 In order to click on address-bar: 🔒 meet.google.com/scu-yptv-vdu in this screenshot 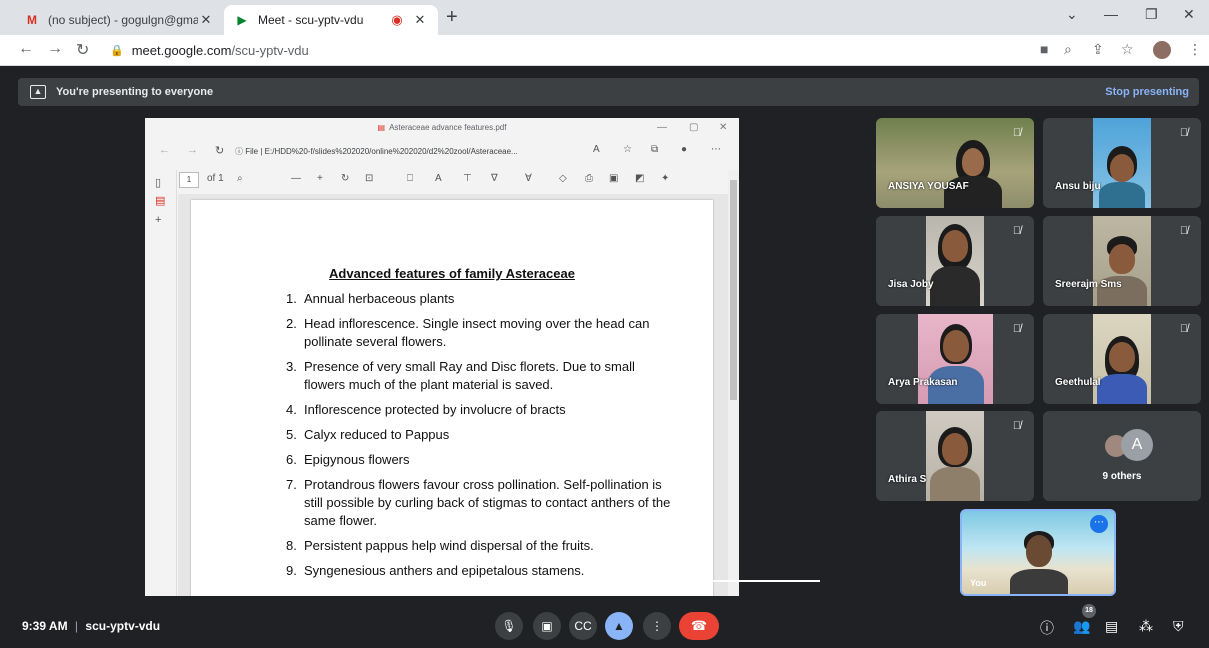, I will do `click(619, 50)`.